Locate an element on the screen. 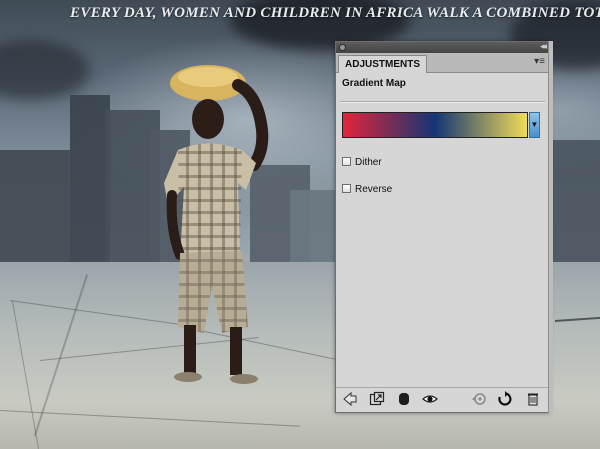 The height and width of the screenshot is (449, 600). reverse-checkbox is located at coordinates (346, 188).